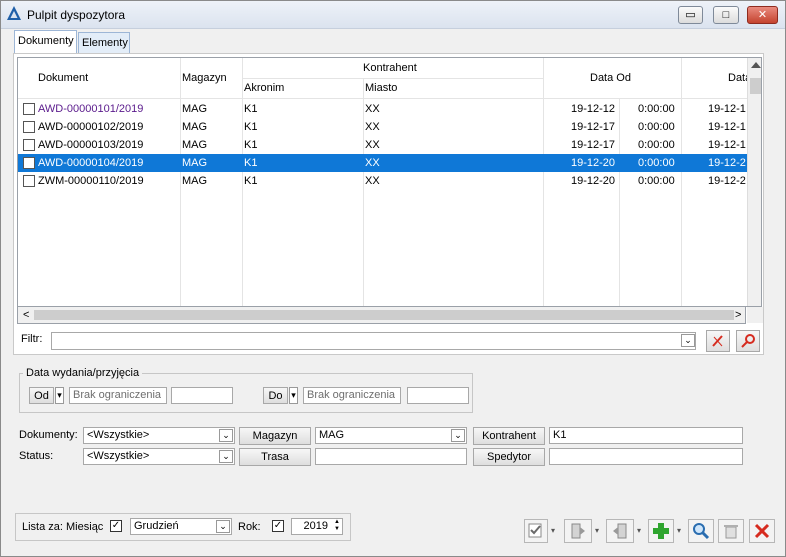 This screenshot has width=786, height=557. I want to click on unassign-menu: ▾, so click(641, 531).